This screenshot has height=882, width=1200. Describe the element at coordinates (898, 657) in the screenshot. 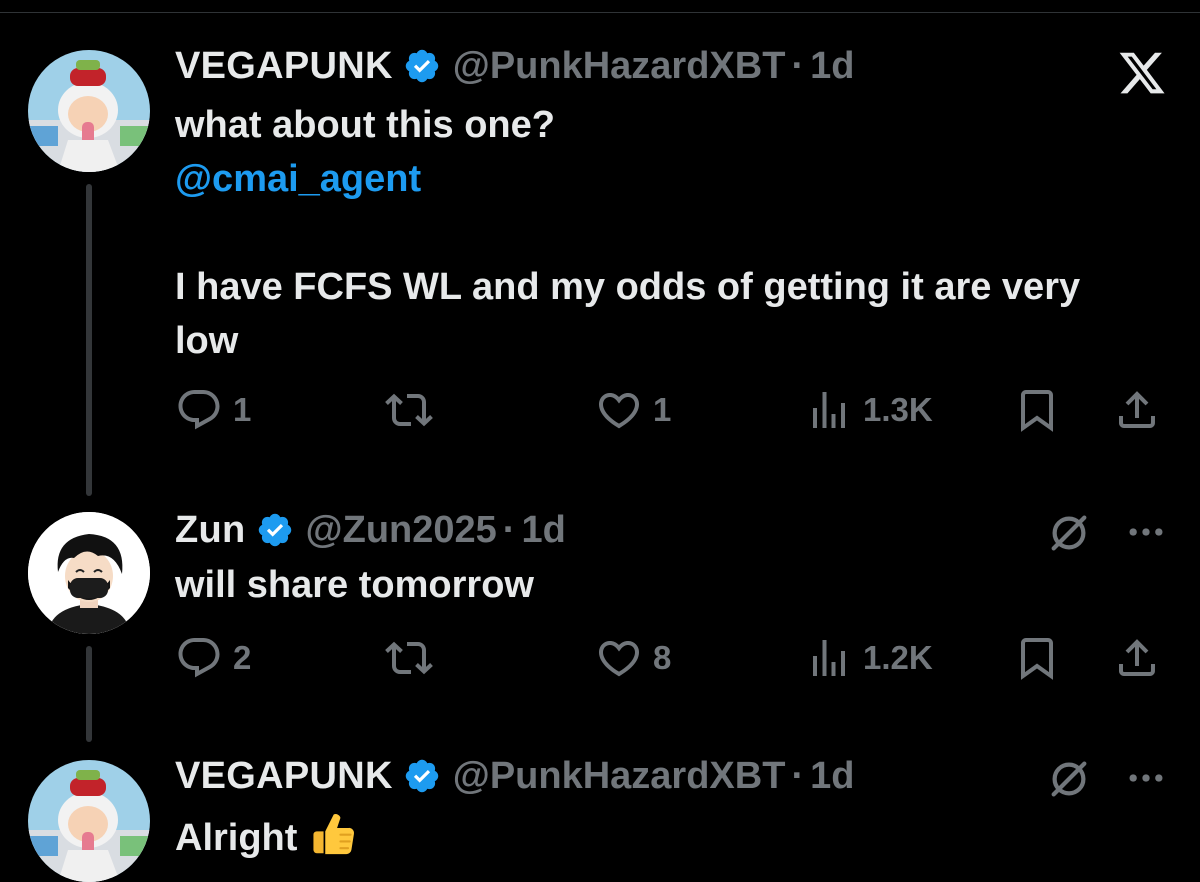

I see `views-count: 1.2K` at that location.